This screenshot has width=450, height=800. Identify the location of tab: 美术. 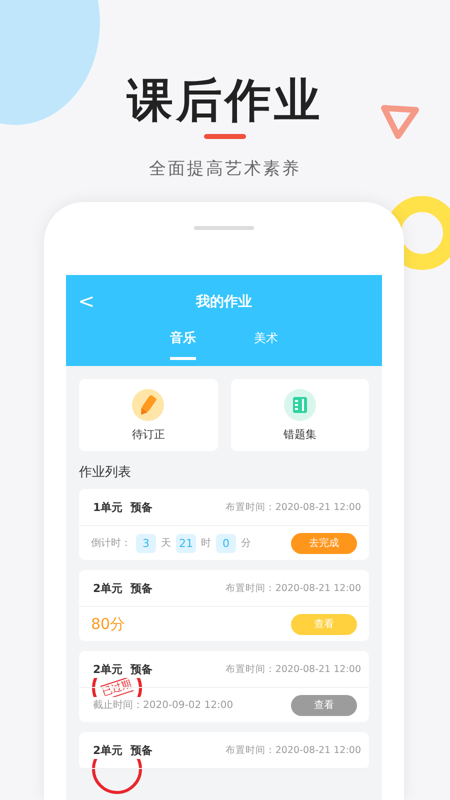
(266, 344).